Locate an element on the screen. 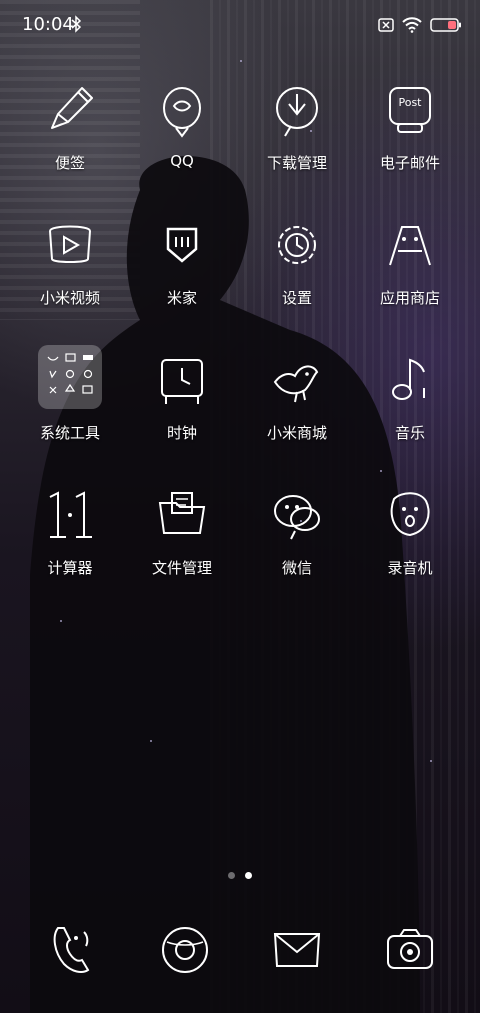  wechat-icon is located at coordinates (297, 517).